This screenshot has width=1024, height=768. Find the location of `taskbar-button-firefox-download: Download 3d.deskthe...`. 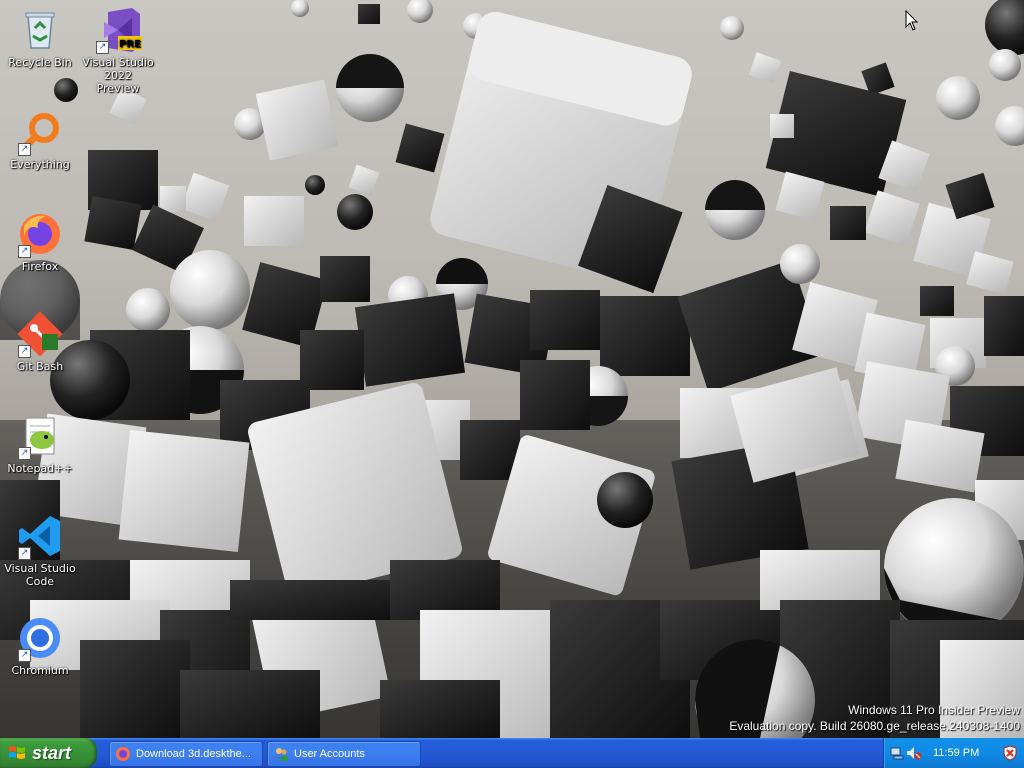

taskbar-button-firefox-download: Download 3d.deskthe... is located at coordinates (186, 754).